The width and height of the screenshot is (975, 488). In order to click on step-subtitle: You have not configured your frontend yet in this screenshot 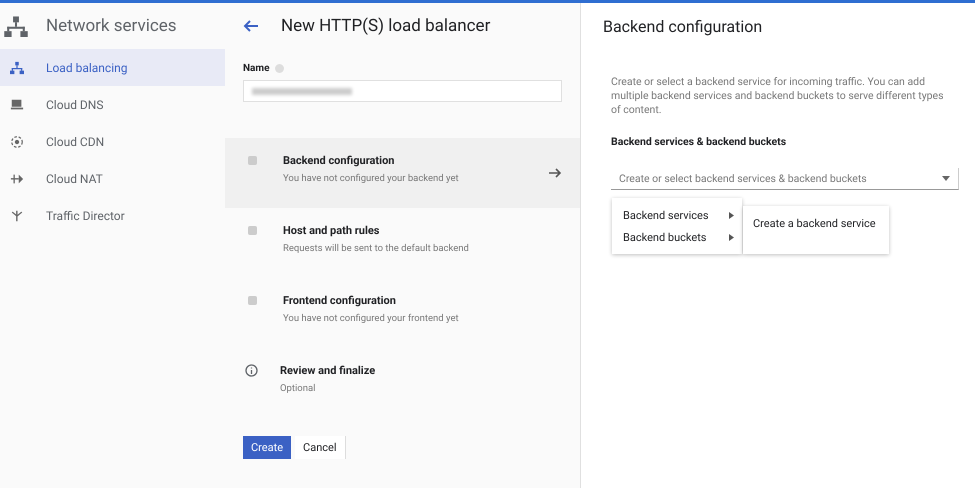, I will do `click(371, 318)`.